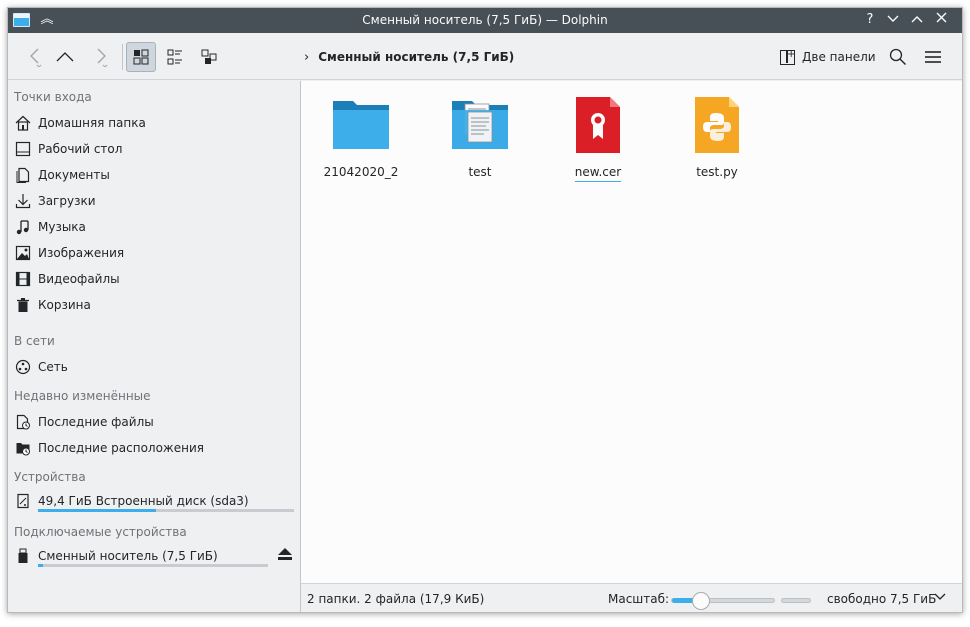  Describe the element at coordinates (23, 253) in the screenshot. I see `pictures-icon` at that location.